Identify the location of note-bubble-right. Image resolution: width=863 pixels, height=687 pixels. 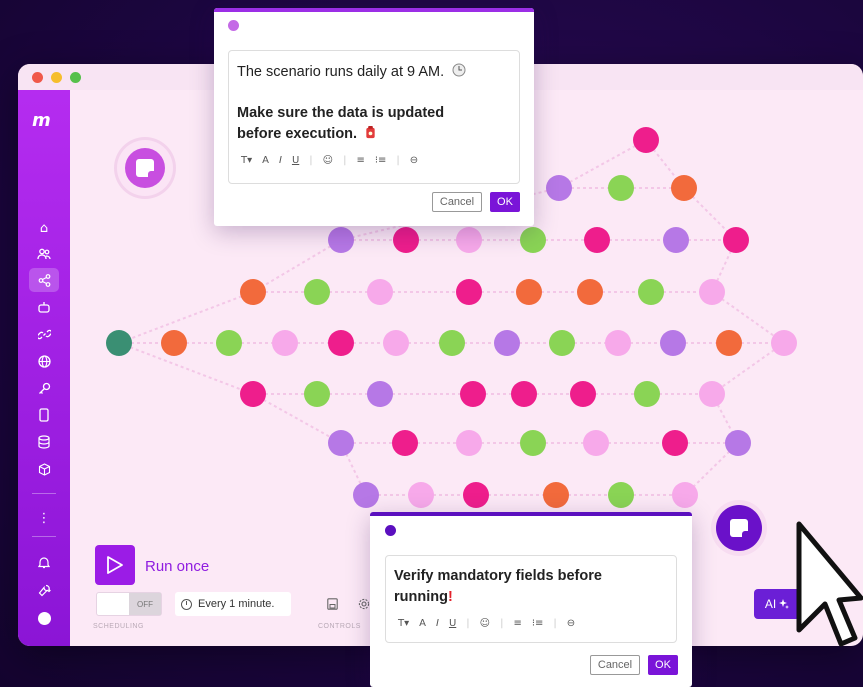
(739, 528).